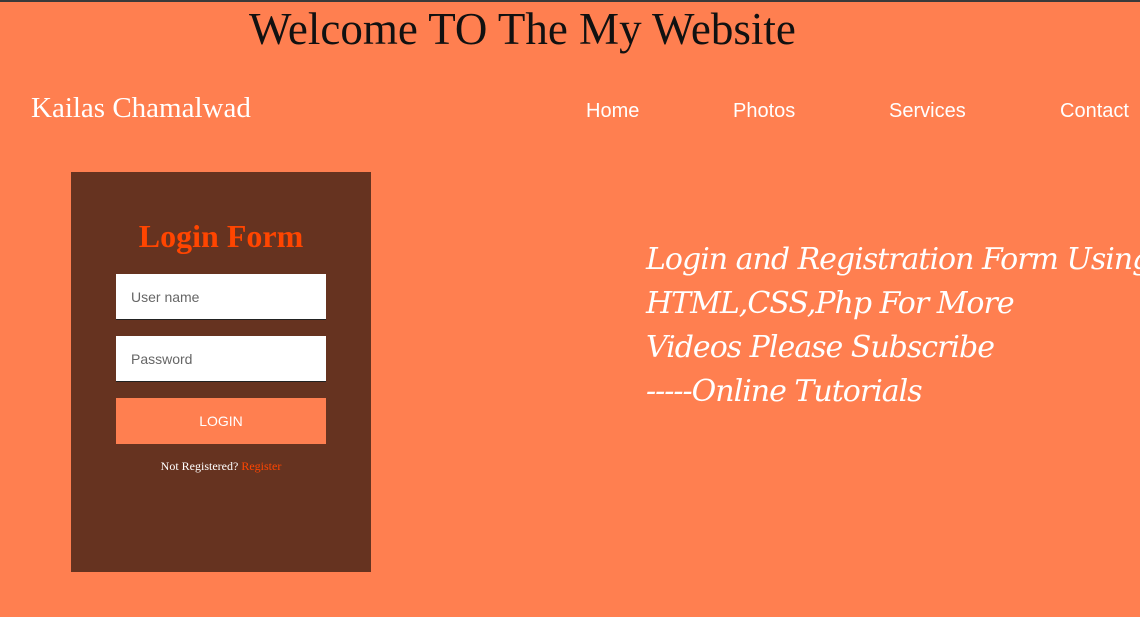  What do you see at coordinates (221, 297) in the screenshot?
I see `username-input` at bounding box center [221, 297].